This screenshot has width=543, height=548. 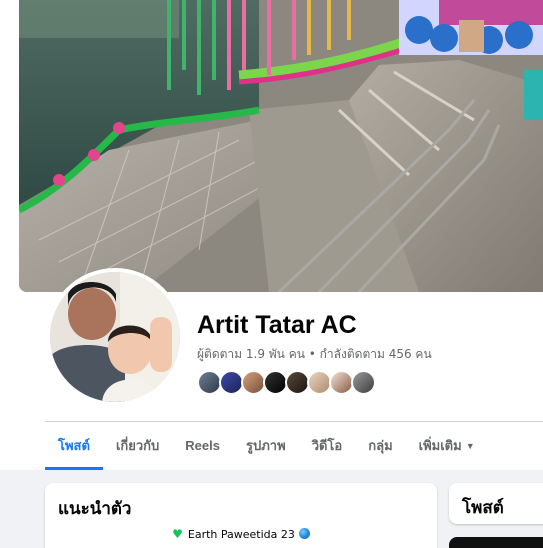 What do you see at coordinates (483, 507) in the screenshot?
I see `posts-title: โพสต์` at bounding box center [483, 507].